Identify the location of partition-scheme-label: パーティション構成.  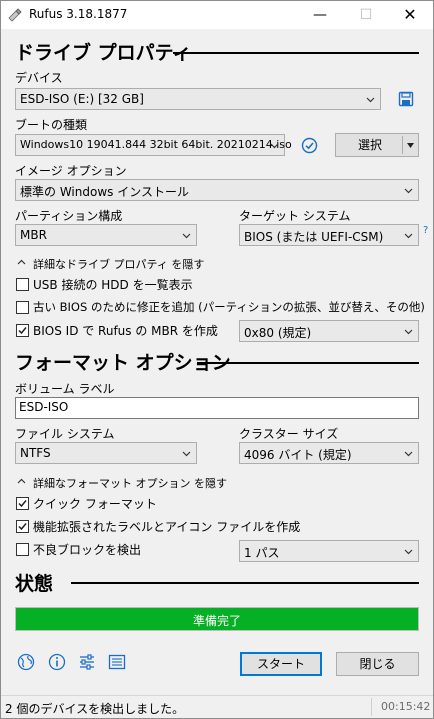
(69, 216).